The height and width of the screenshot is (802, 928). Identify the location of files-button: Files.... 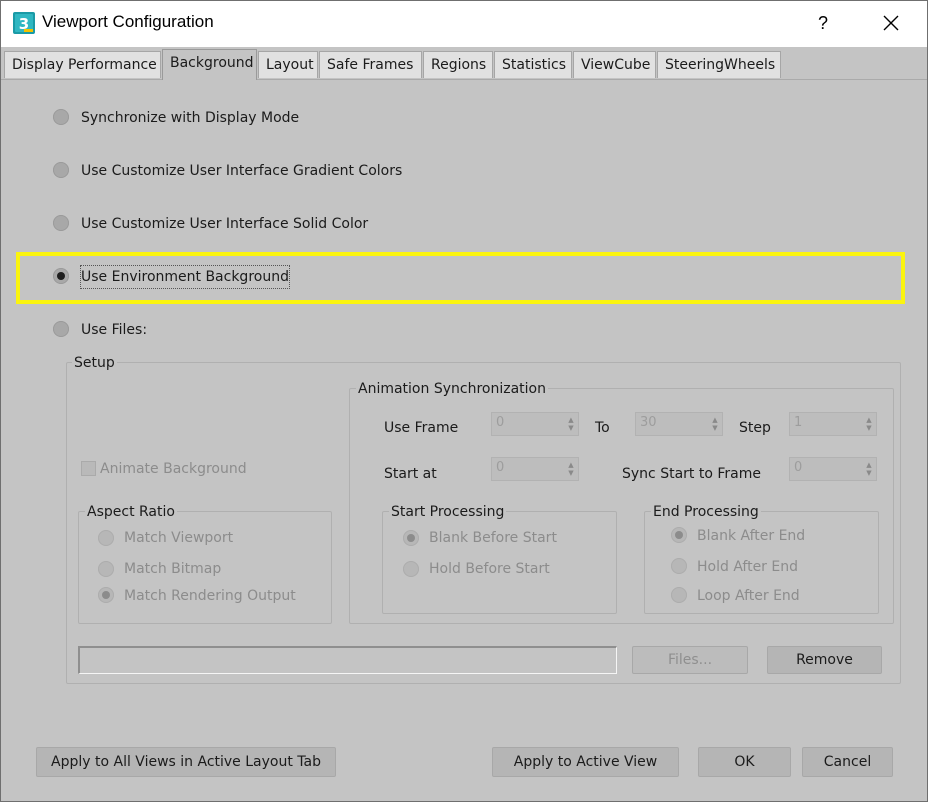
(690, 660).